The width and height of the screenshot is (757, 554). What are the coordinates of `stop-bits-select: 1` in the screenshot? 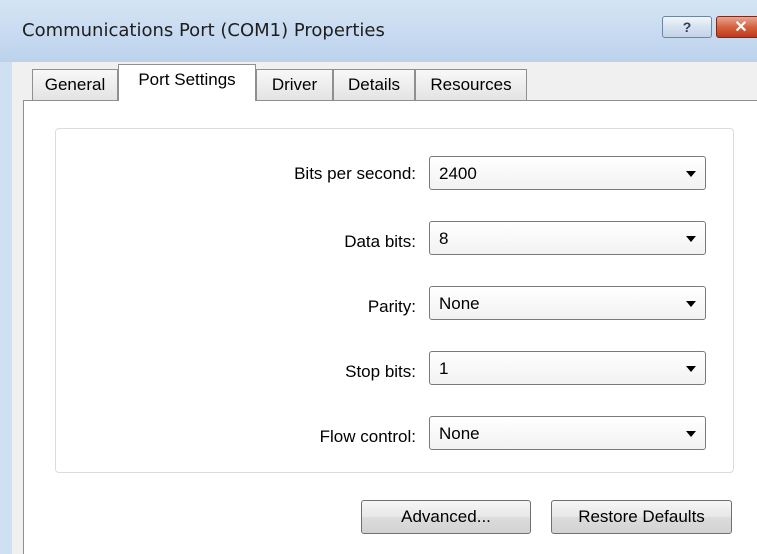 It's located at (567, 368).